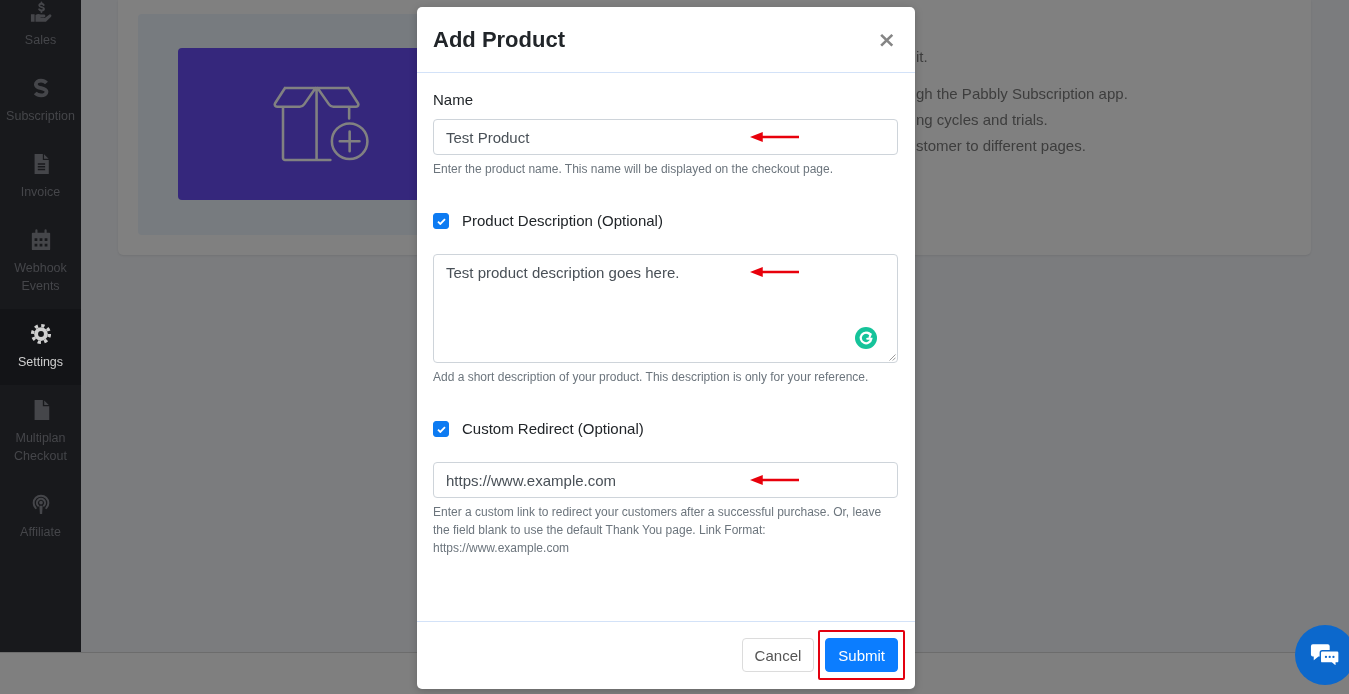 This screenshot has width=1349, height=694. I want to click on text-input: https://www.example.com, so click(665, 480).